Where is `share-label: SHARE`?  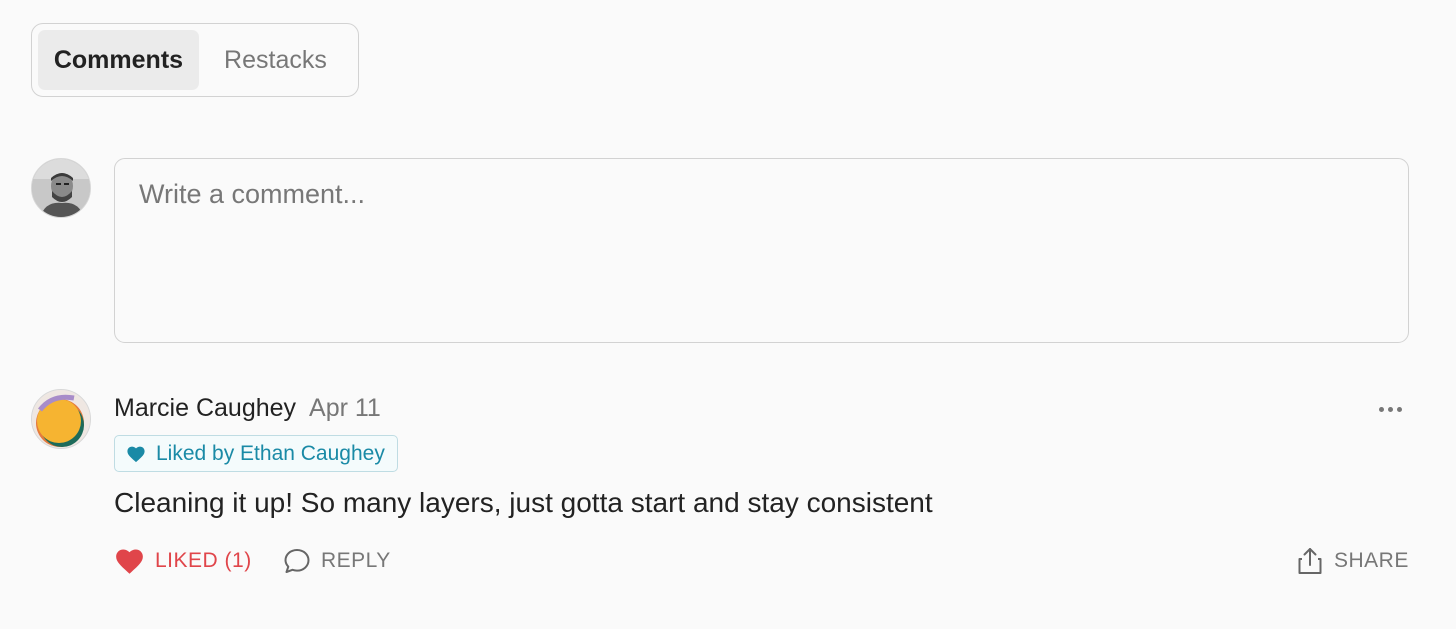 share-label: SHARE is located at coordinates (1371, 560).